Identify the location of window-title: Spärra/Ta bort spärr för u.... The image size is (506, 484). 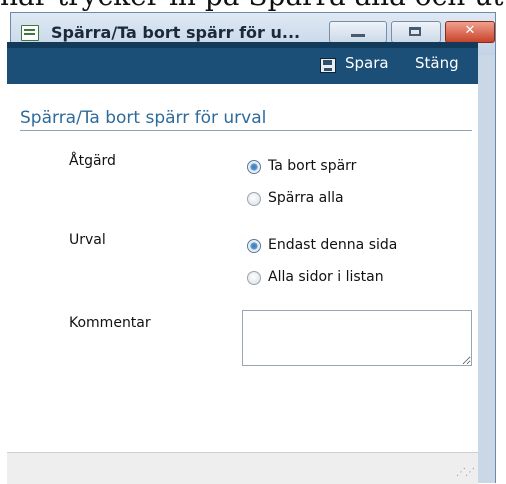
(176, 32).